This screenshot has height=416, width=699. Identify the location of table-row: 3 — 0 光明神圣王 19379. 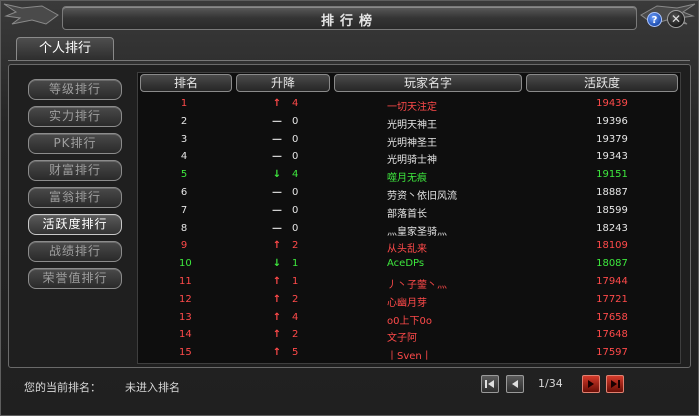
(410, 140).